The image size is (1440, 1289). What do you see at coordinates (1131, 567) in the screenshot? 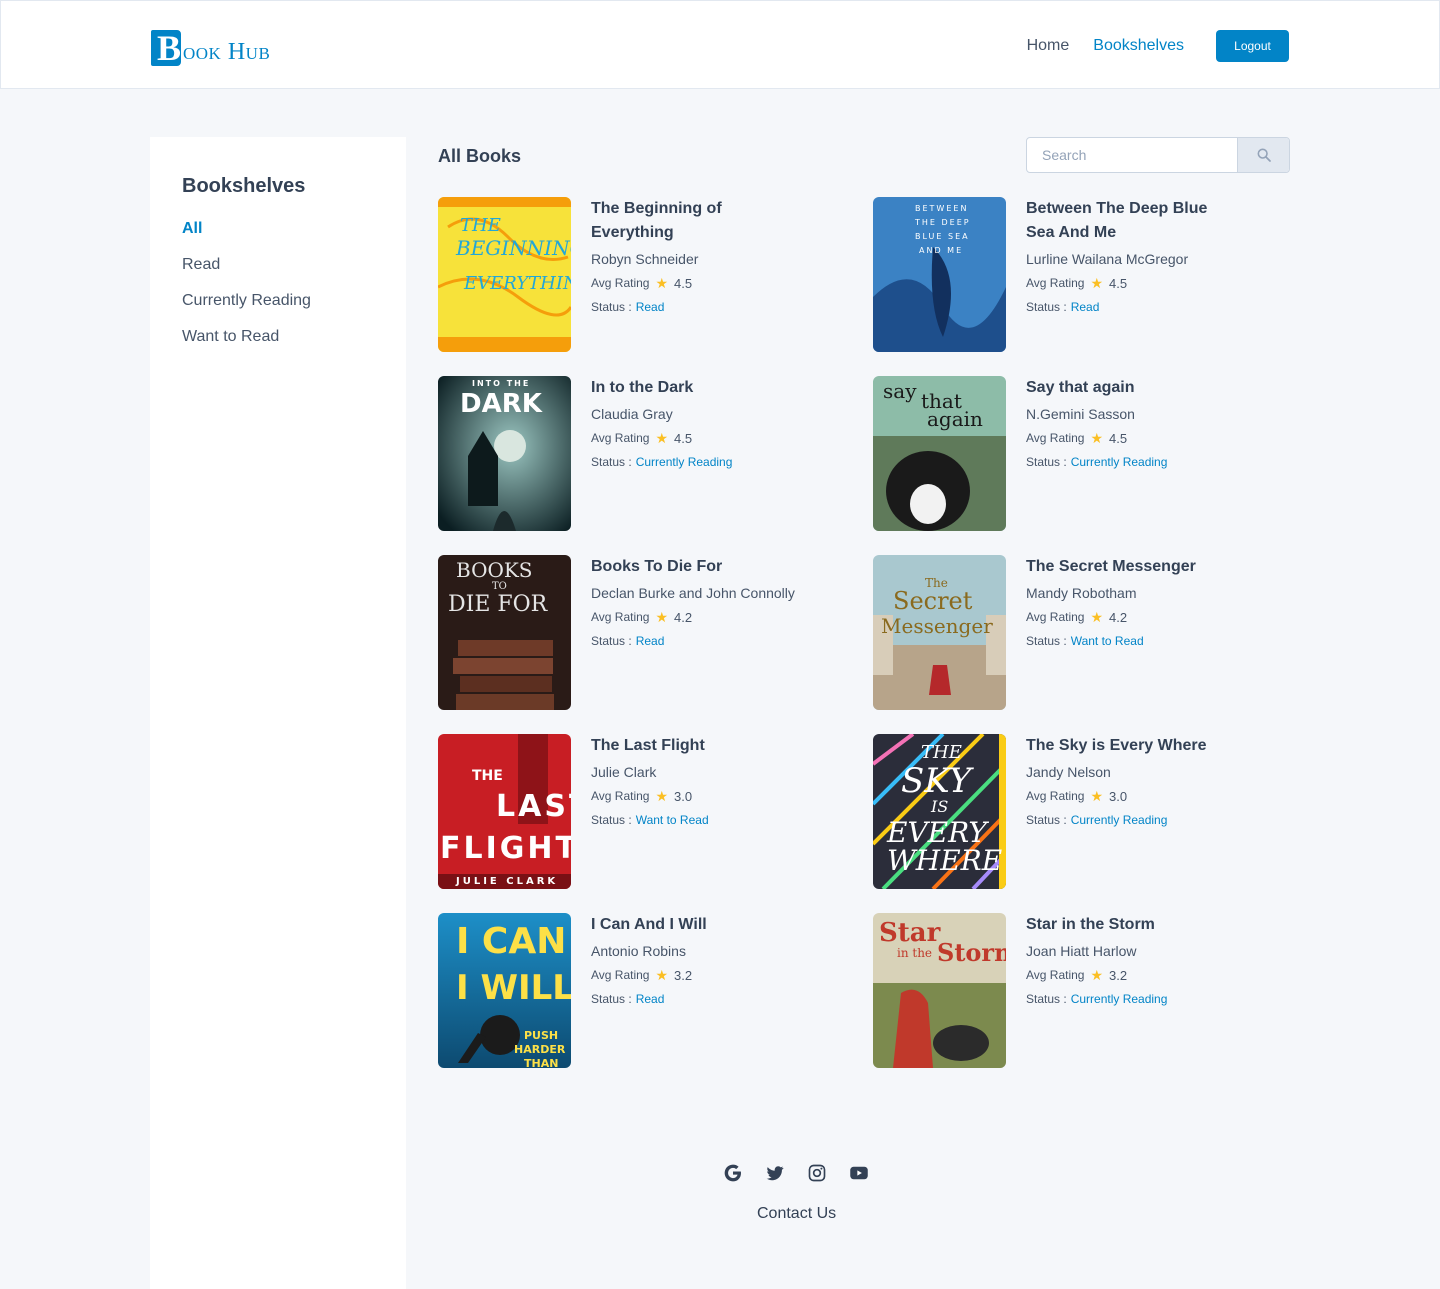
I see `book-title: The Secret Messenger` at bounding box center [1131, 567].